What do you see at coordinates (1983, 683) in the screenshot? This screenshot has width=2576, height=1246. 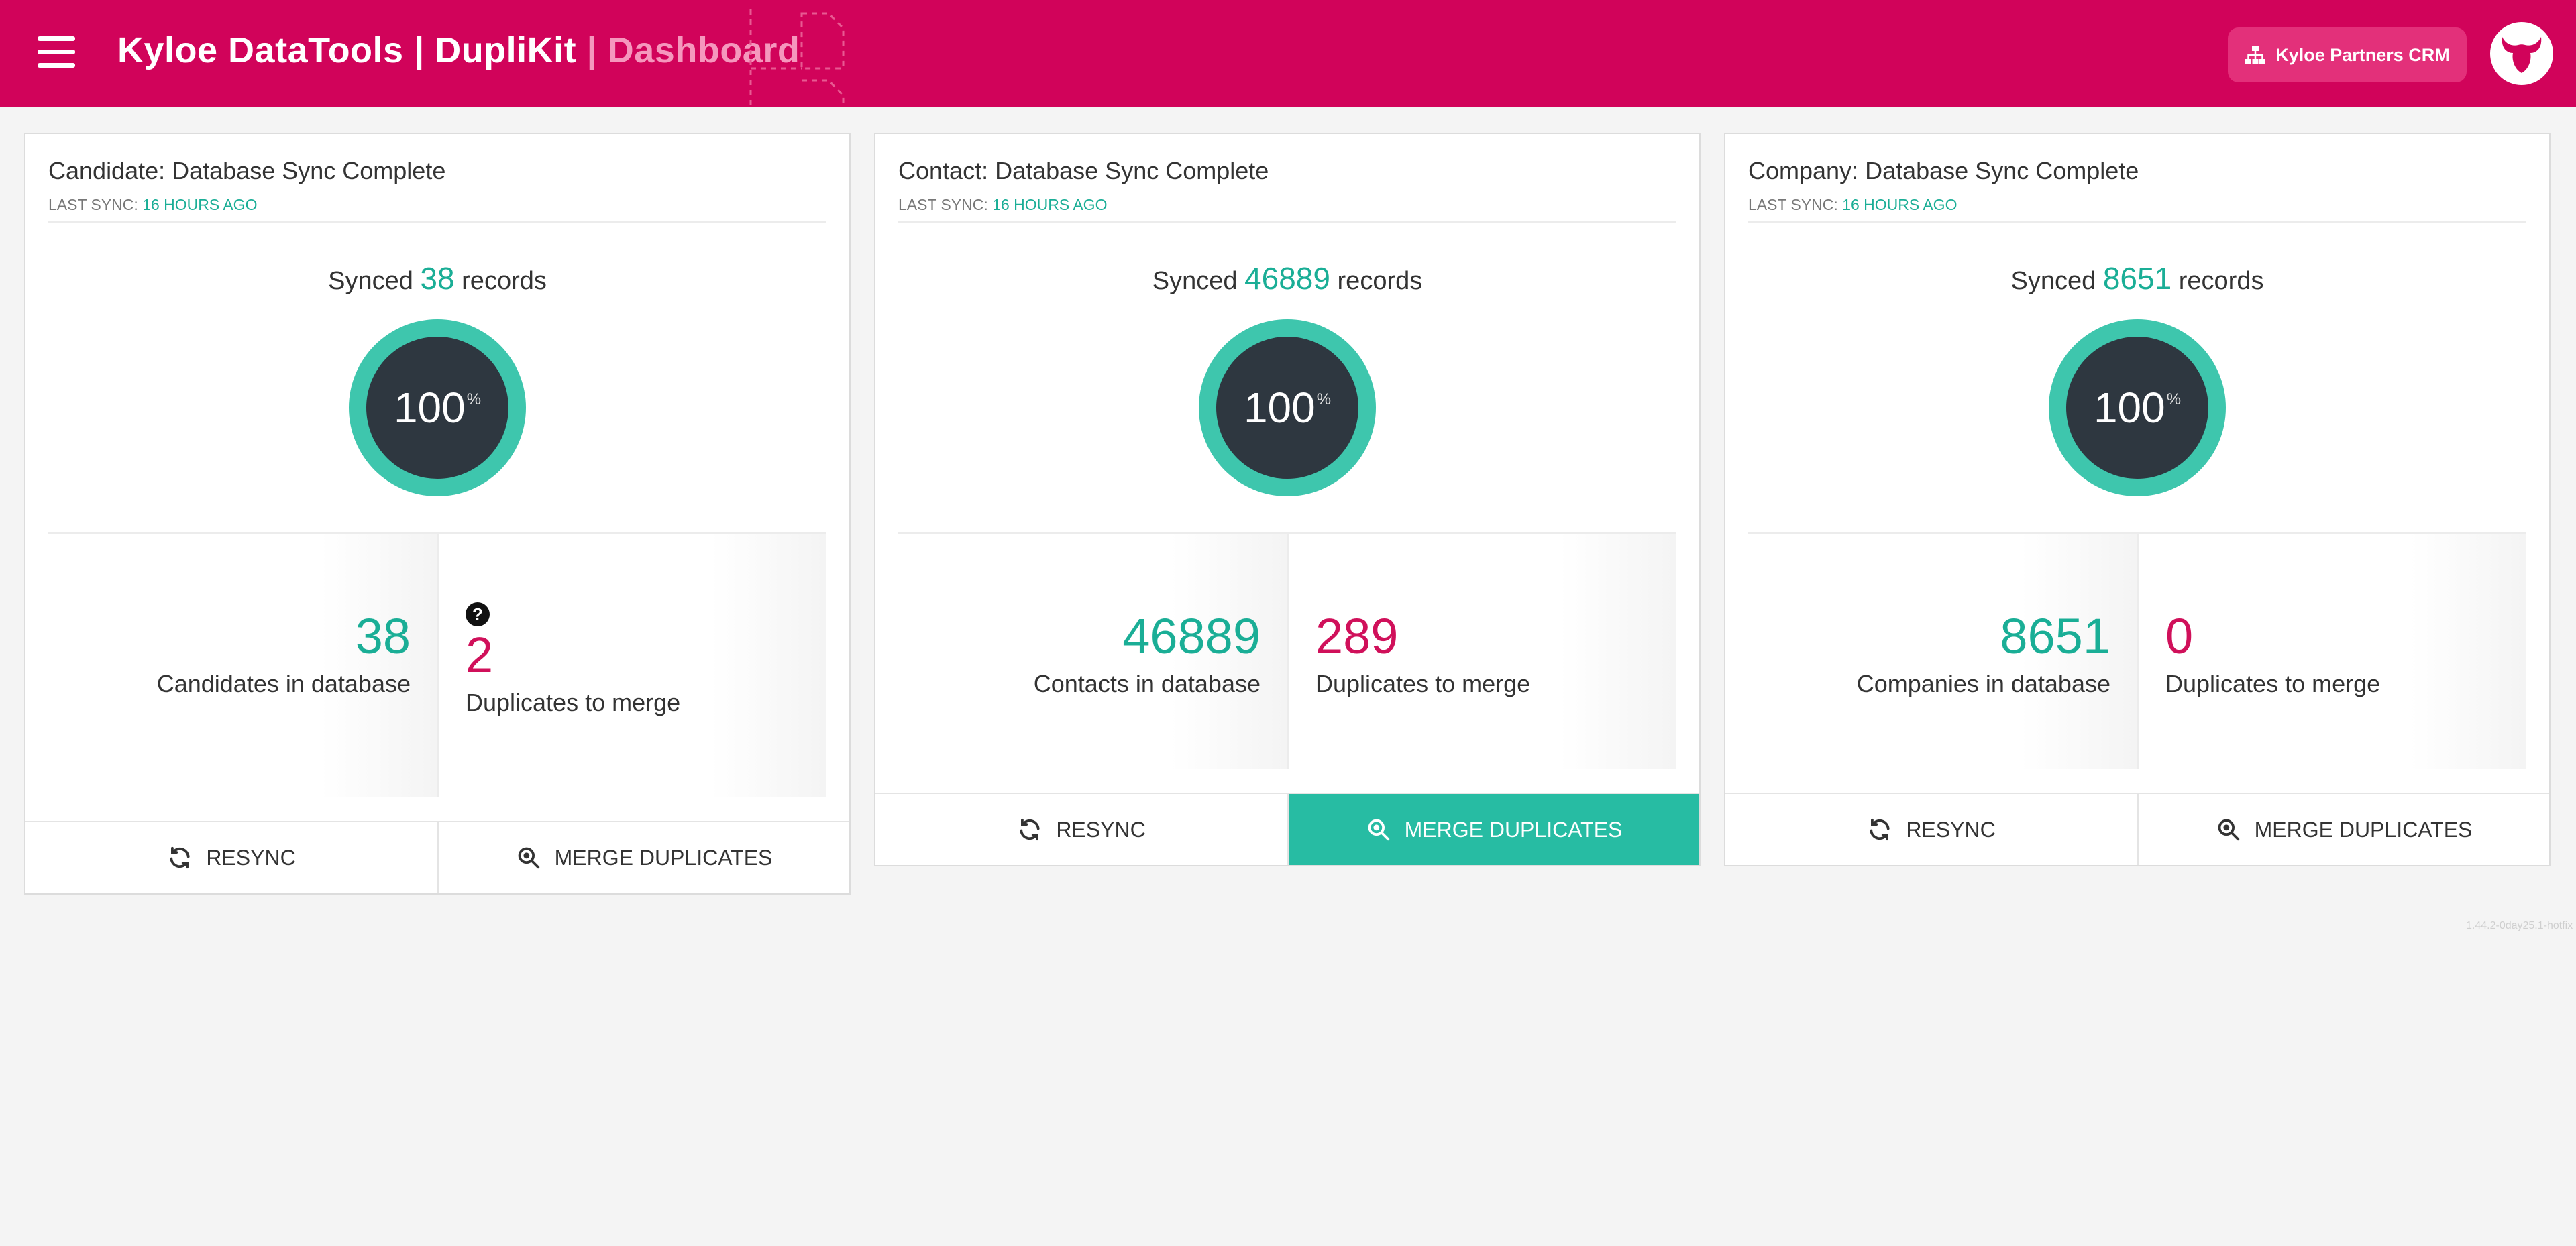 I see `db-label: Companies in database` at bounding box center [1983, 683].